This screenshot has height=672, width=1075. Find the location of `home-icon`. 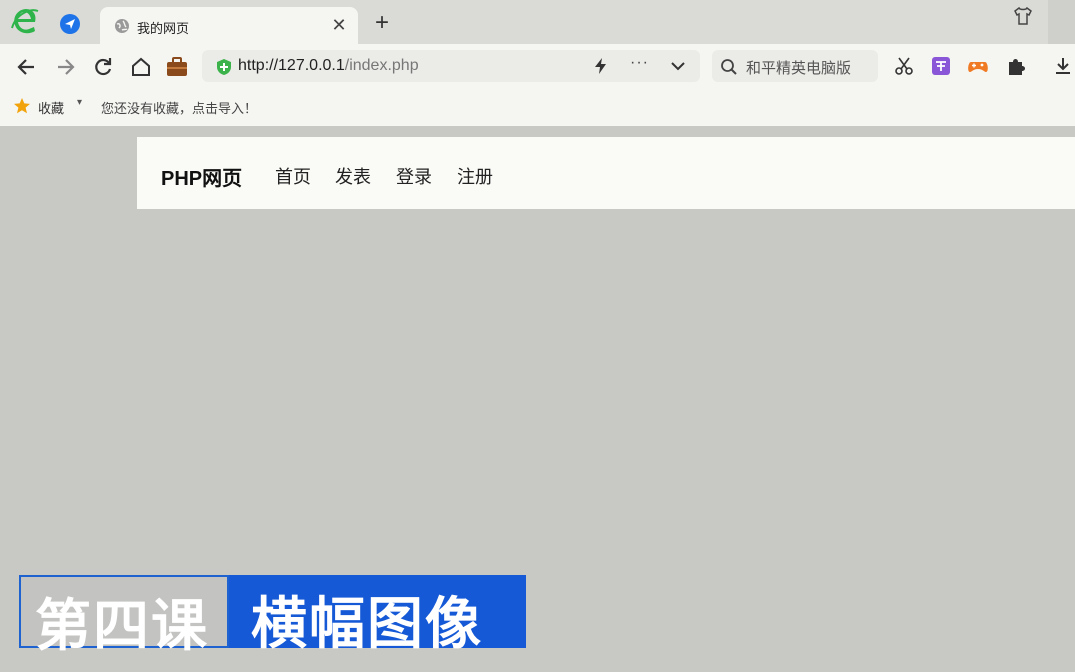

home-icon is located at coordinates (141, 67).